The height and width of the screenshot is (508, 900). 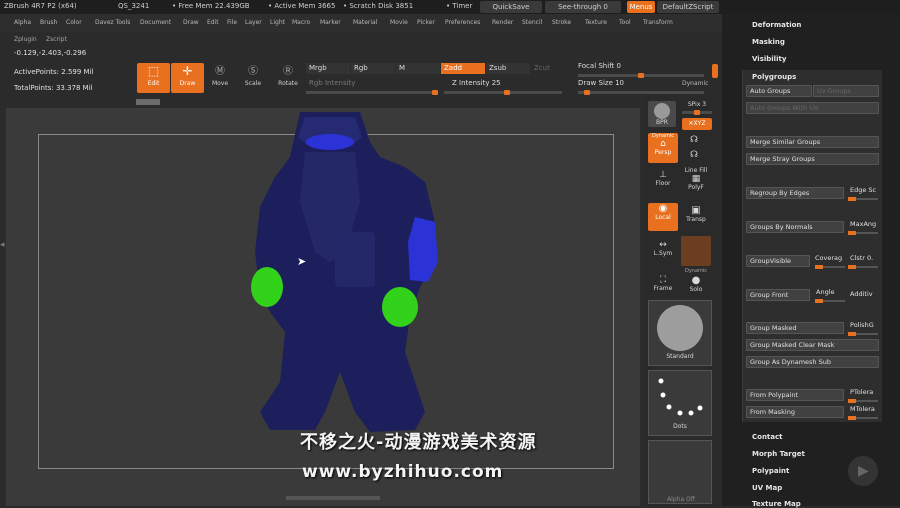 What do you see at coordinates (277, 22) in the screenshot?
I see `menu-light: Light` at bounding box center [277, 22].